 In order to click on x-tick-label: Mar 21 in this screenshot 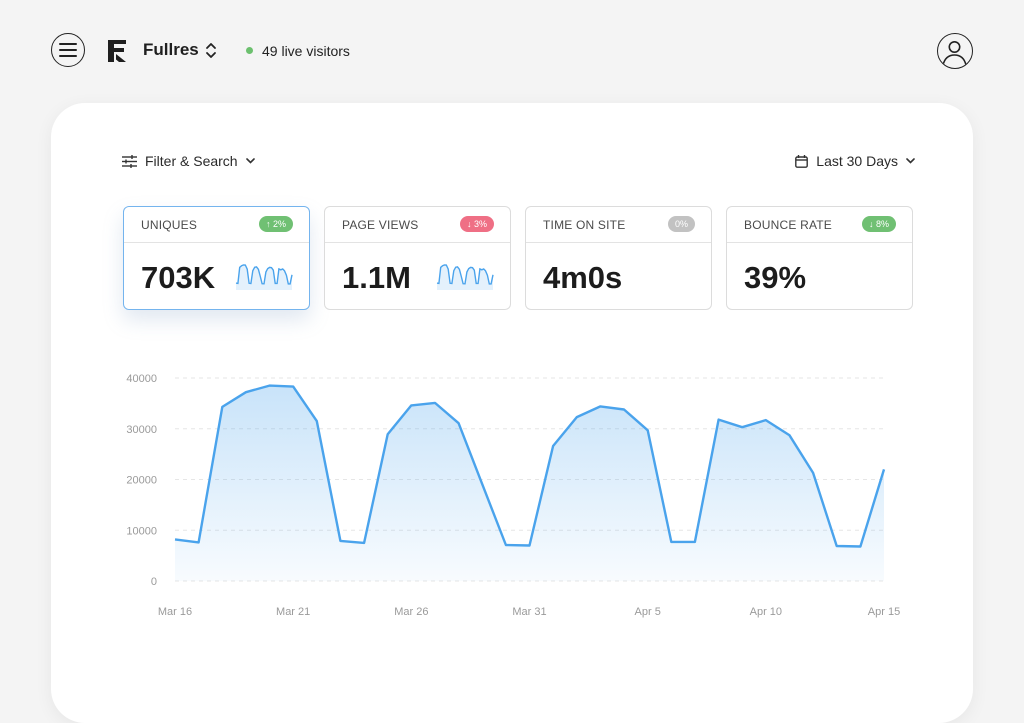, I will do `click(293, 612)`.